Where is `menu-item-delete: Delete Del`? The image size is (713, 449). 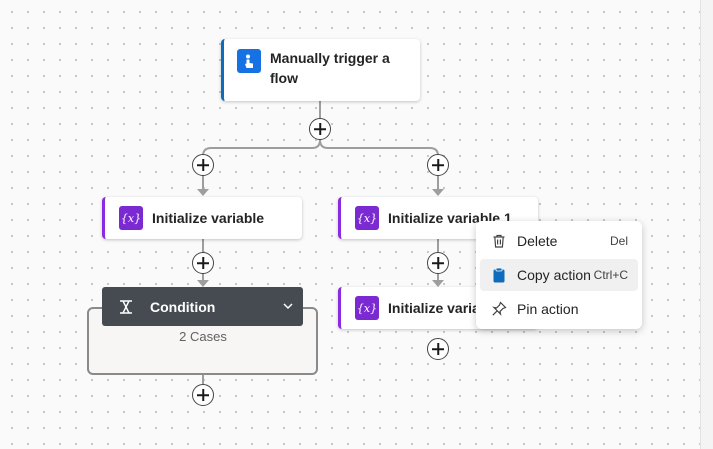 menu-item-delete: Delete Del is located at coordinates (559, 241).